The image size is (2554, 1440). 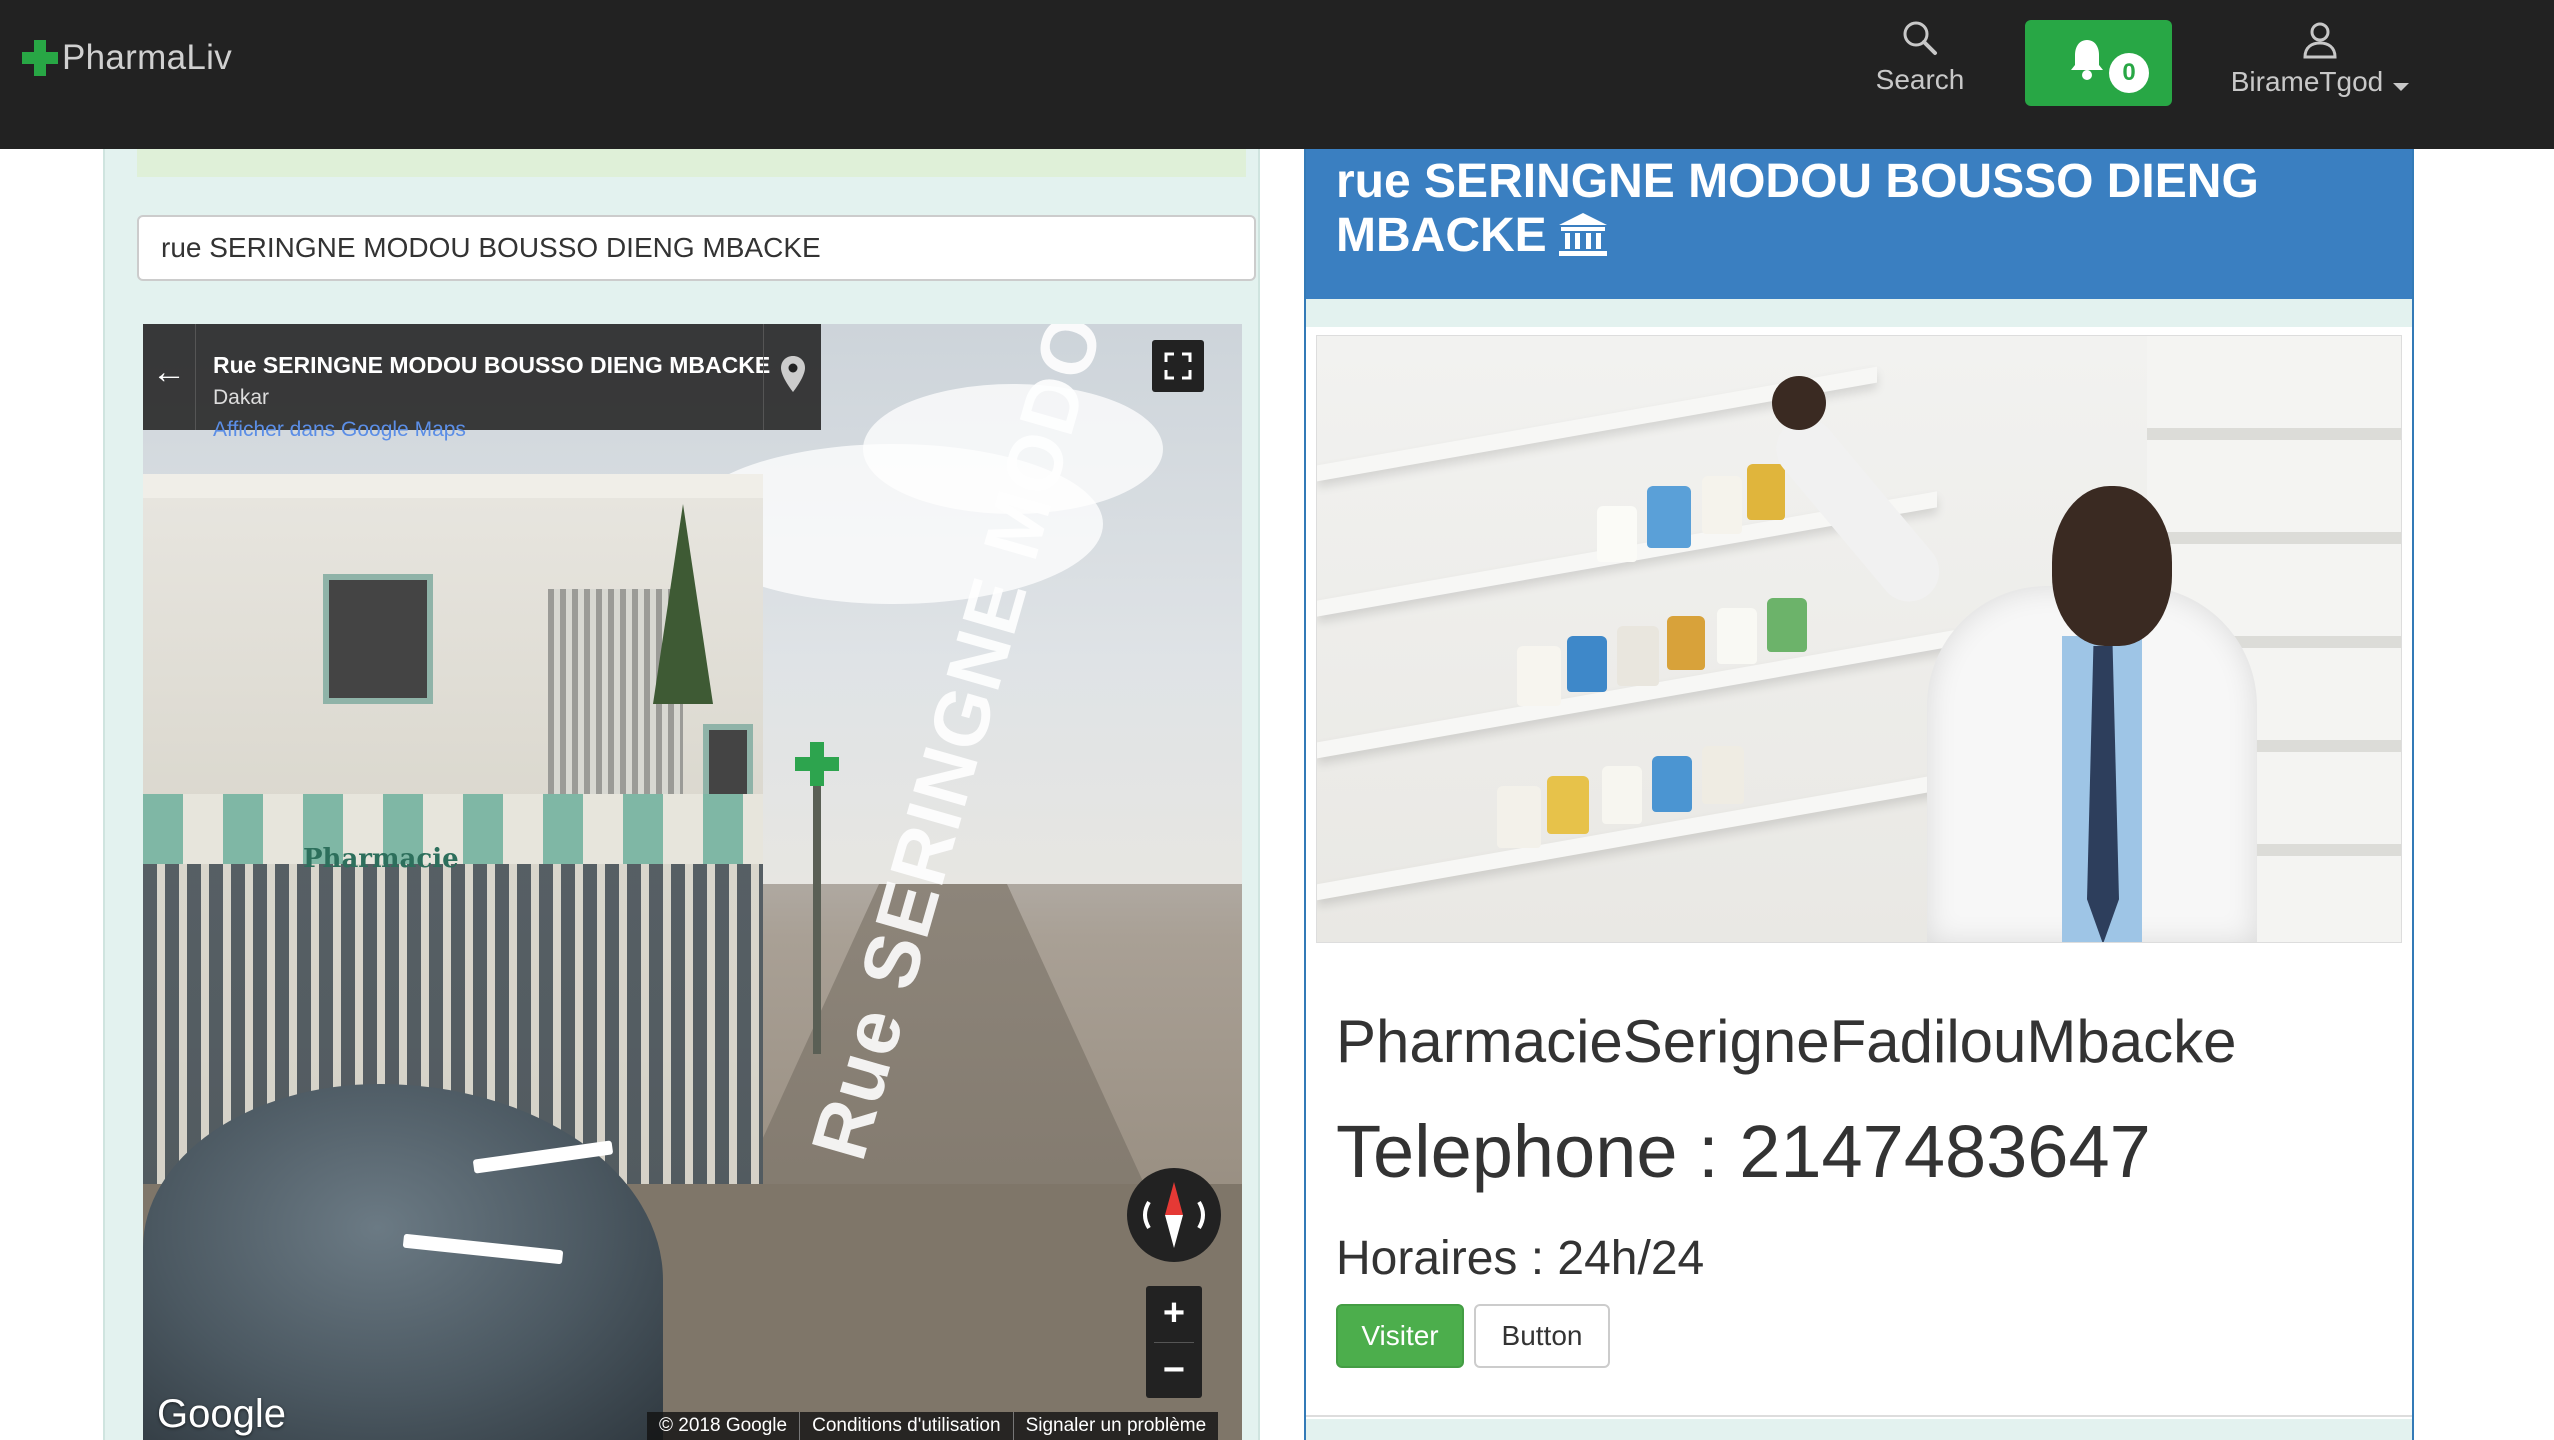 I want to click on nav-search: Search, so click(x=1920, y=57).